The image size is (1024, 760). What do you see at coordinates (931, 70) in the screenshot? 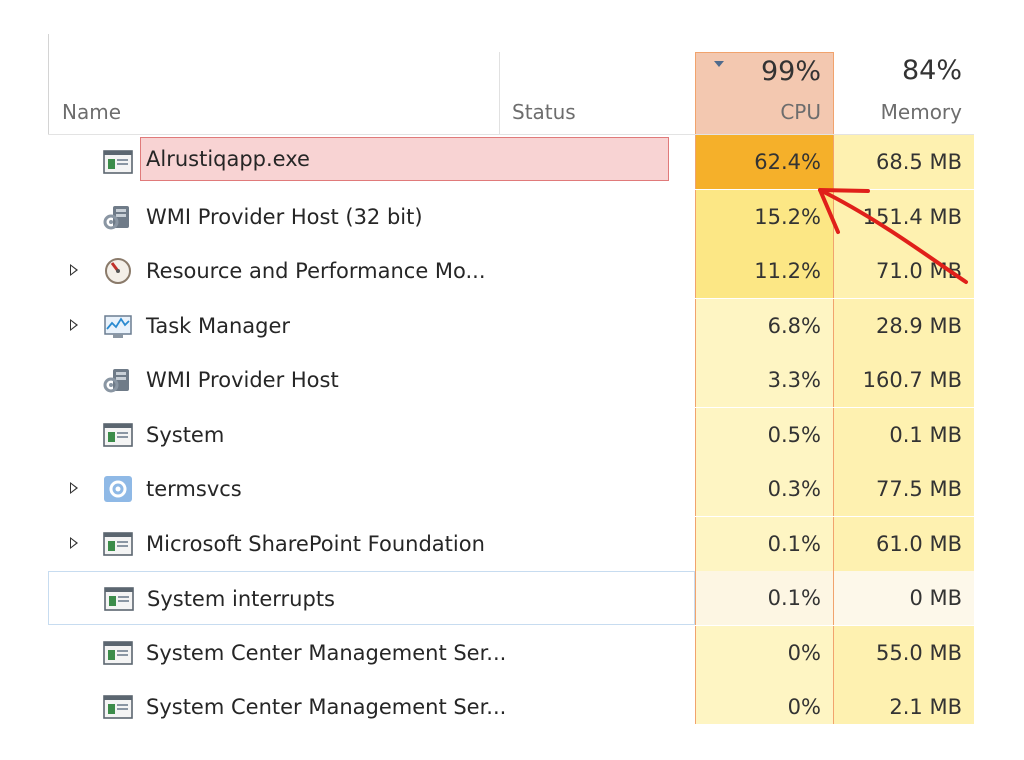
I see `memory-total-percent: 84%` at bounding box center [931, 70].